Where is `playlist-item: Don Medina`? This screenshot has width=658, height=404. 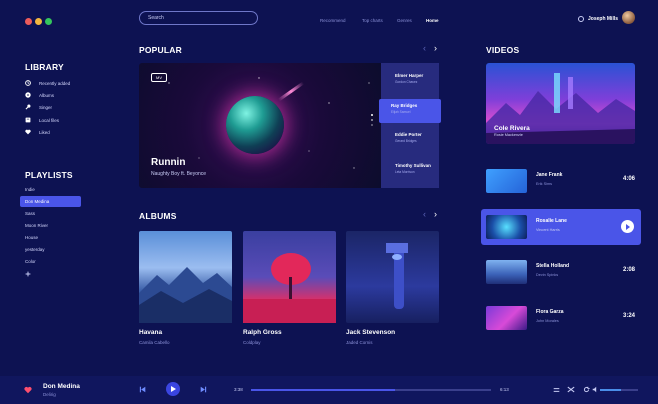
playlist-item: Don Medina is located at coordinates (50, 201).